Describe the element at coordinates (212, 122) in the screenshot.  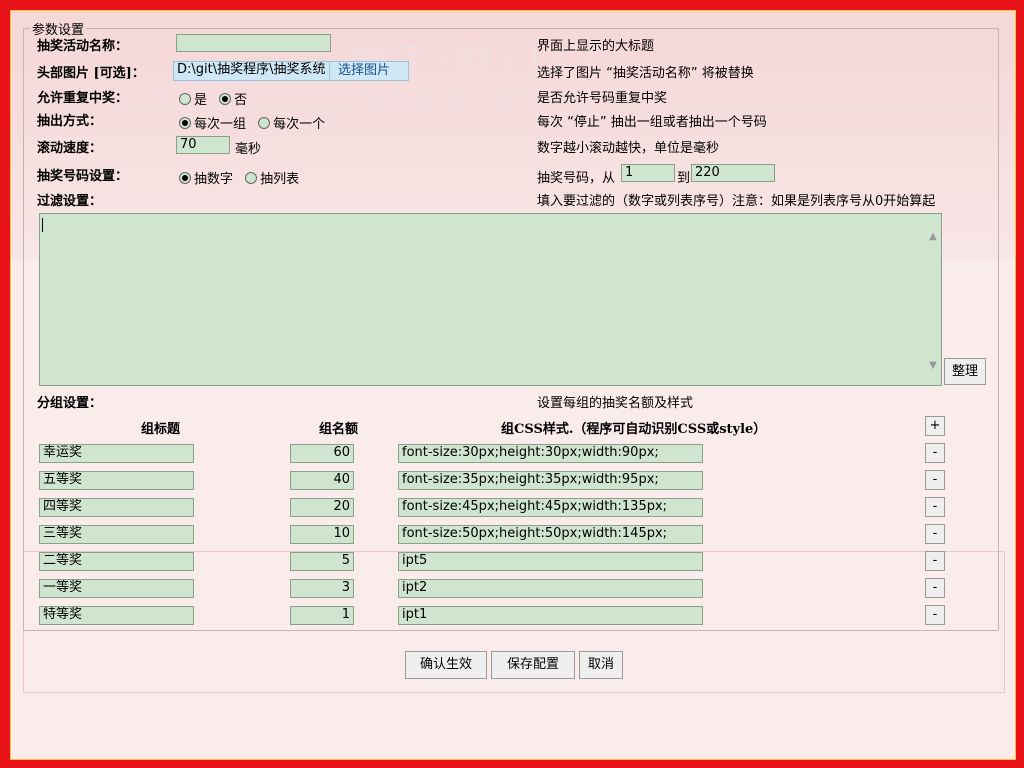
I see `draw-mode-group-option: 每次一组` at that location.